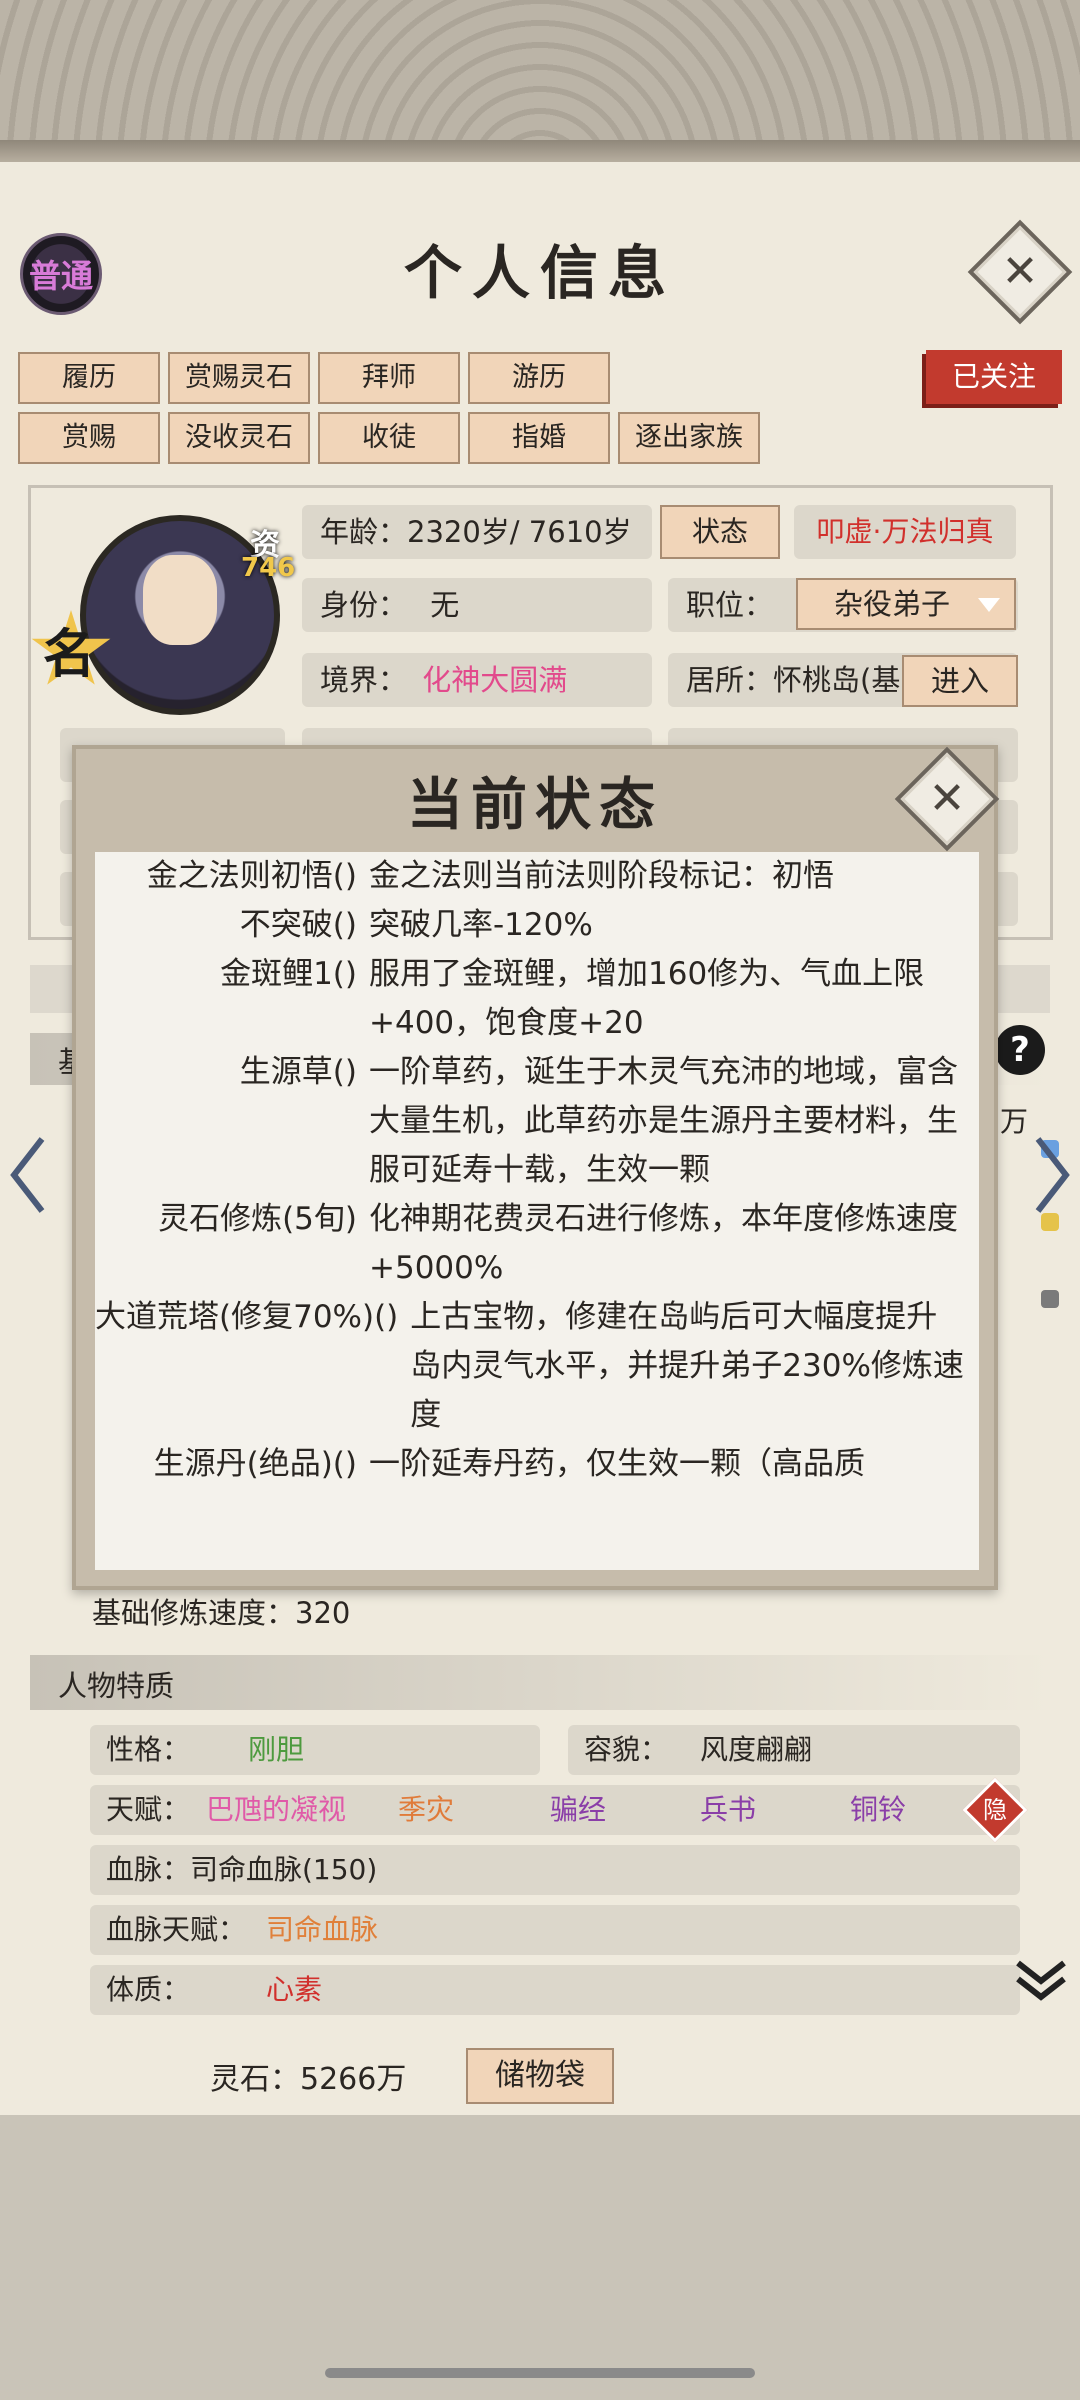 This screenshot has width=1080, height=2400. I want to click on spirit-stones-balance: 灵石：5266万, so click(308, 2079).